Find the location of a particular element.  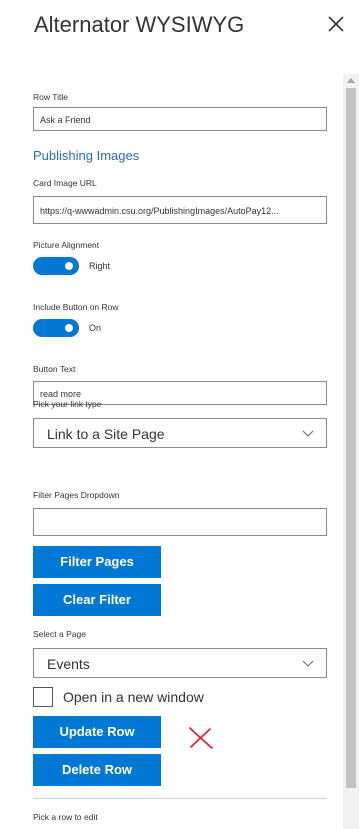

link-type-selected: Link to a Site Page is located at coordinates (106, 434).